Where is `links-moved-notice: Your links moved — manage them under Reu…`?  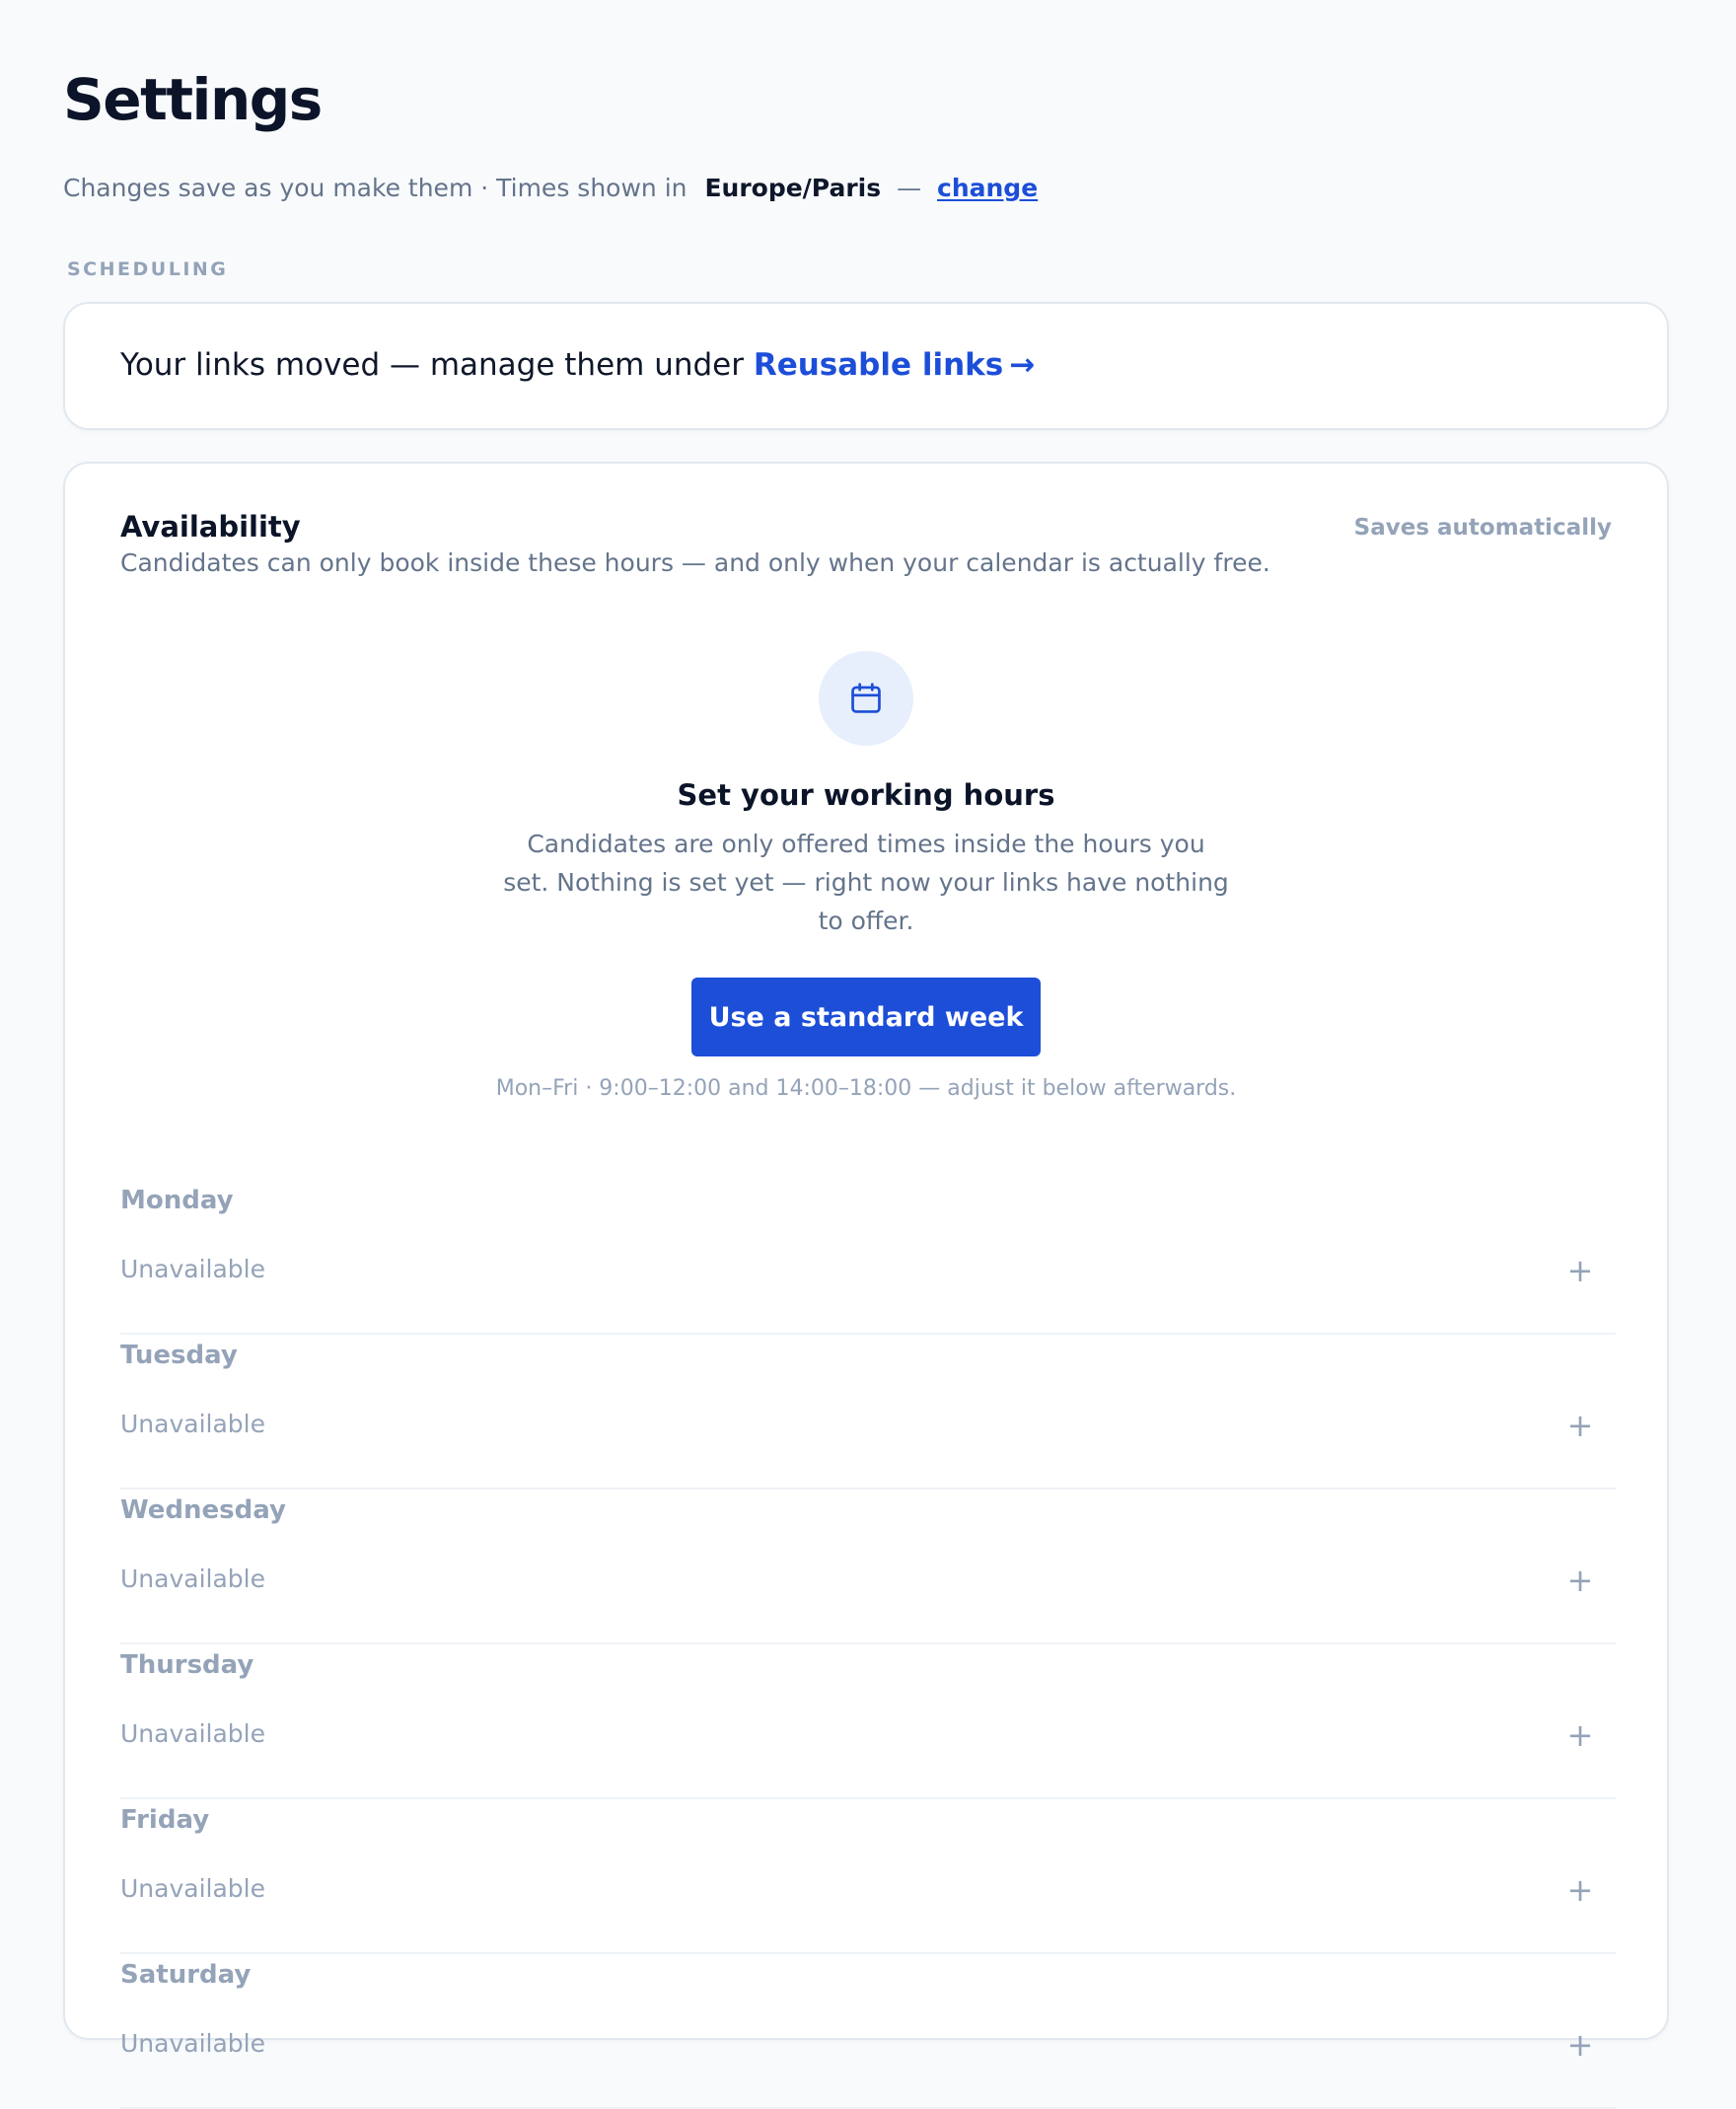 links-moved-notice: Your links moved — manage them under Reu… is located at coordinates (866, 366).